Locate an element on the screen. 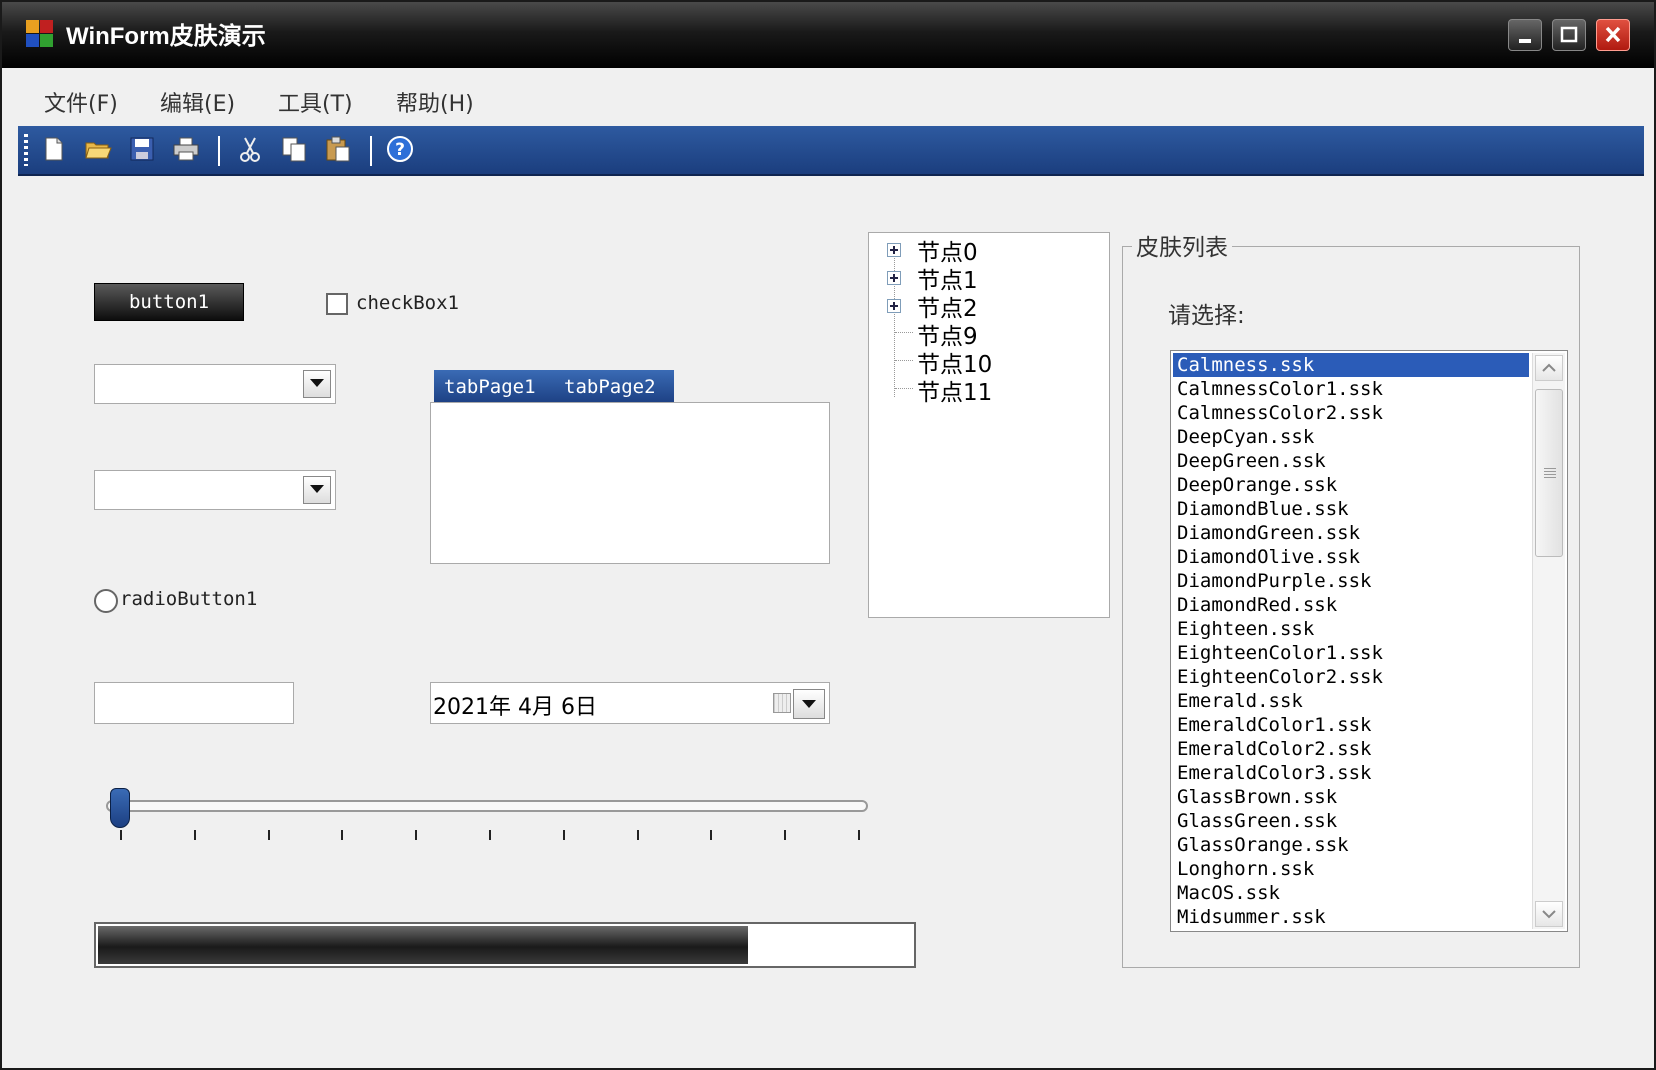  copy-icon is located at coordinates (294, 149).